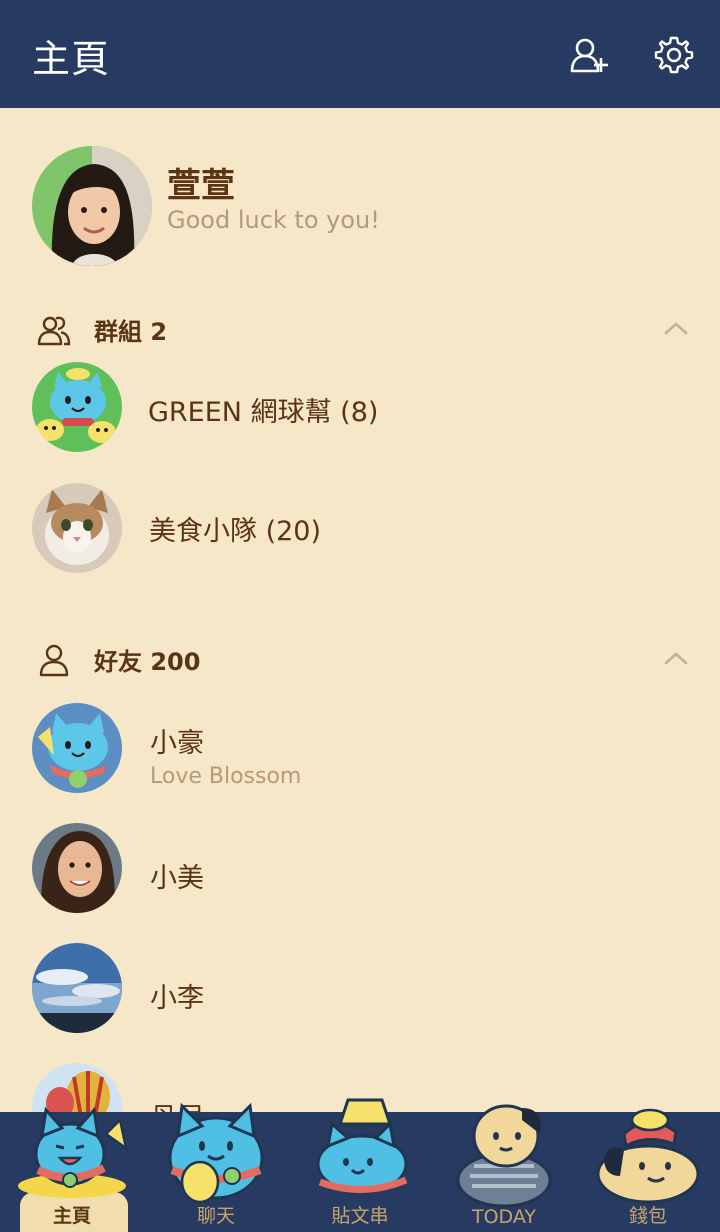 This screenshot has width=720, height=1232. I want to click on group-row: GREEN 網球幫 (8), so click(360, 408).